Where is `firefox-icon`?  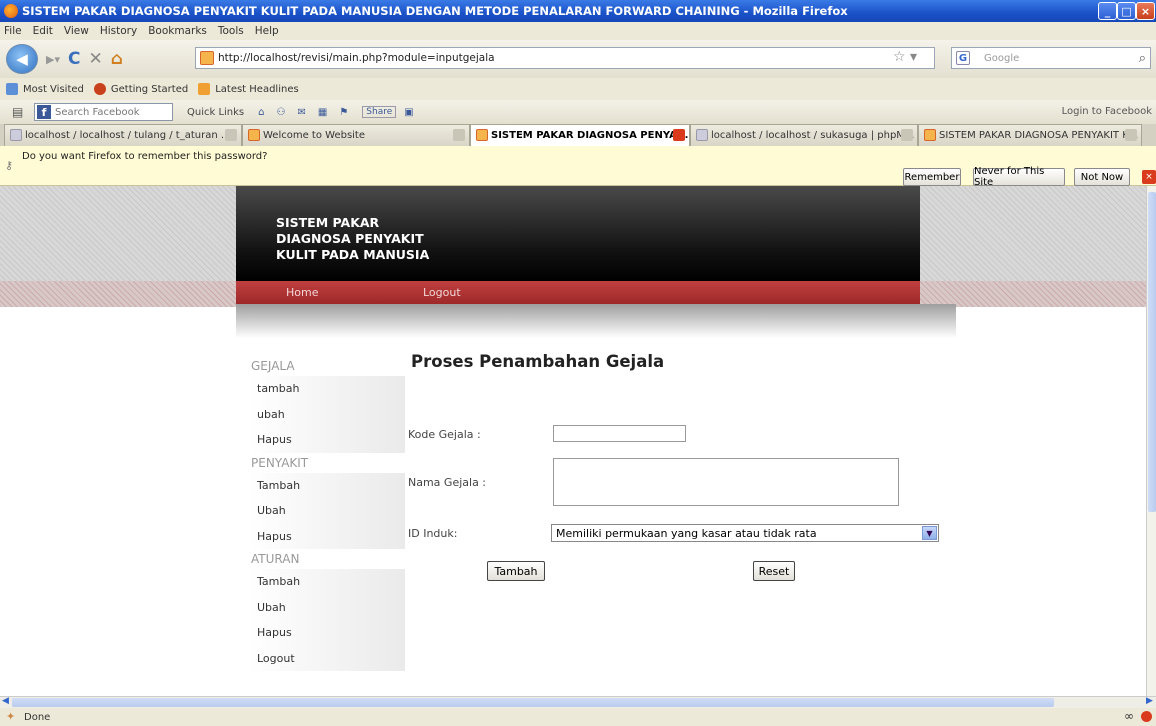
firefox-icon is located at coordinates (11, 11).